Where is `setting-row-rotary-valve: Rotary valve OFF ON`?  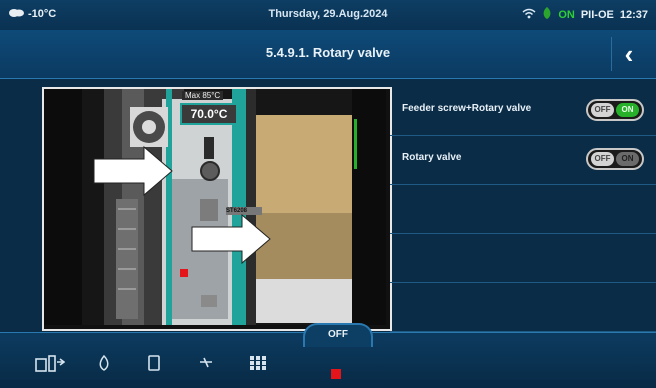
setting-row-rotary-valve: Rotary valve OFF ON is located at coordinates (523, 160).